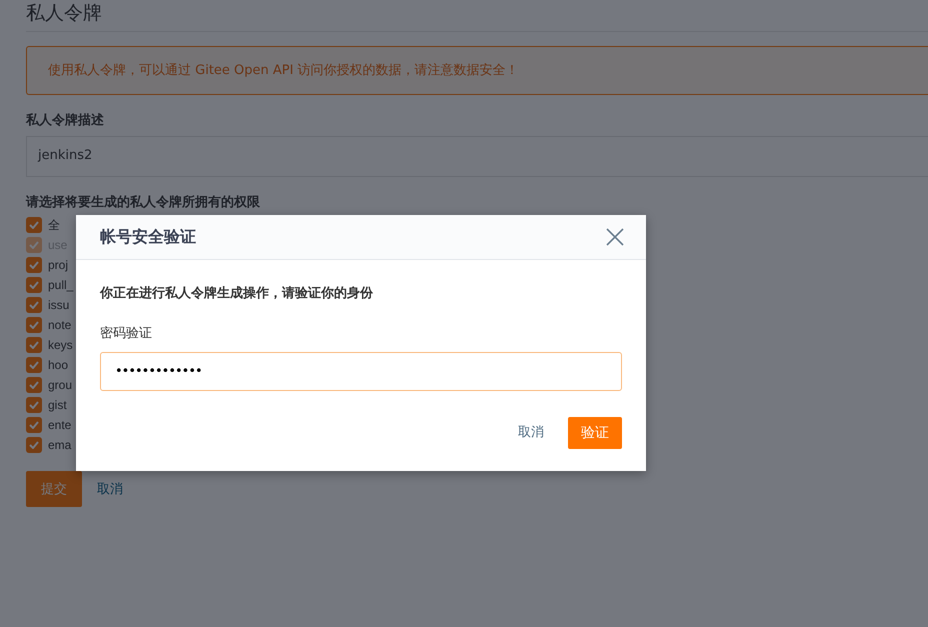 The image size is (928, 627). What do you see at coordinates (126, 333) in the screenshot?
I see `field-label: 密码验证` at bounding box center [126, 333].